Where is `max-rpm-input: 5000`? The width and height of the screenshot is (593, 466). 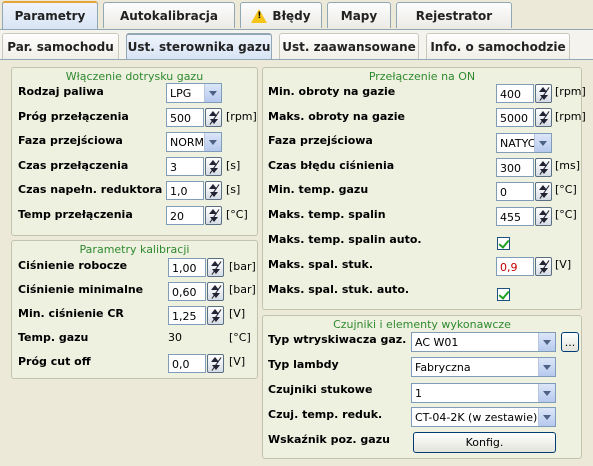
max-rpm-input: 5000 is located at coordinates (515, 117).